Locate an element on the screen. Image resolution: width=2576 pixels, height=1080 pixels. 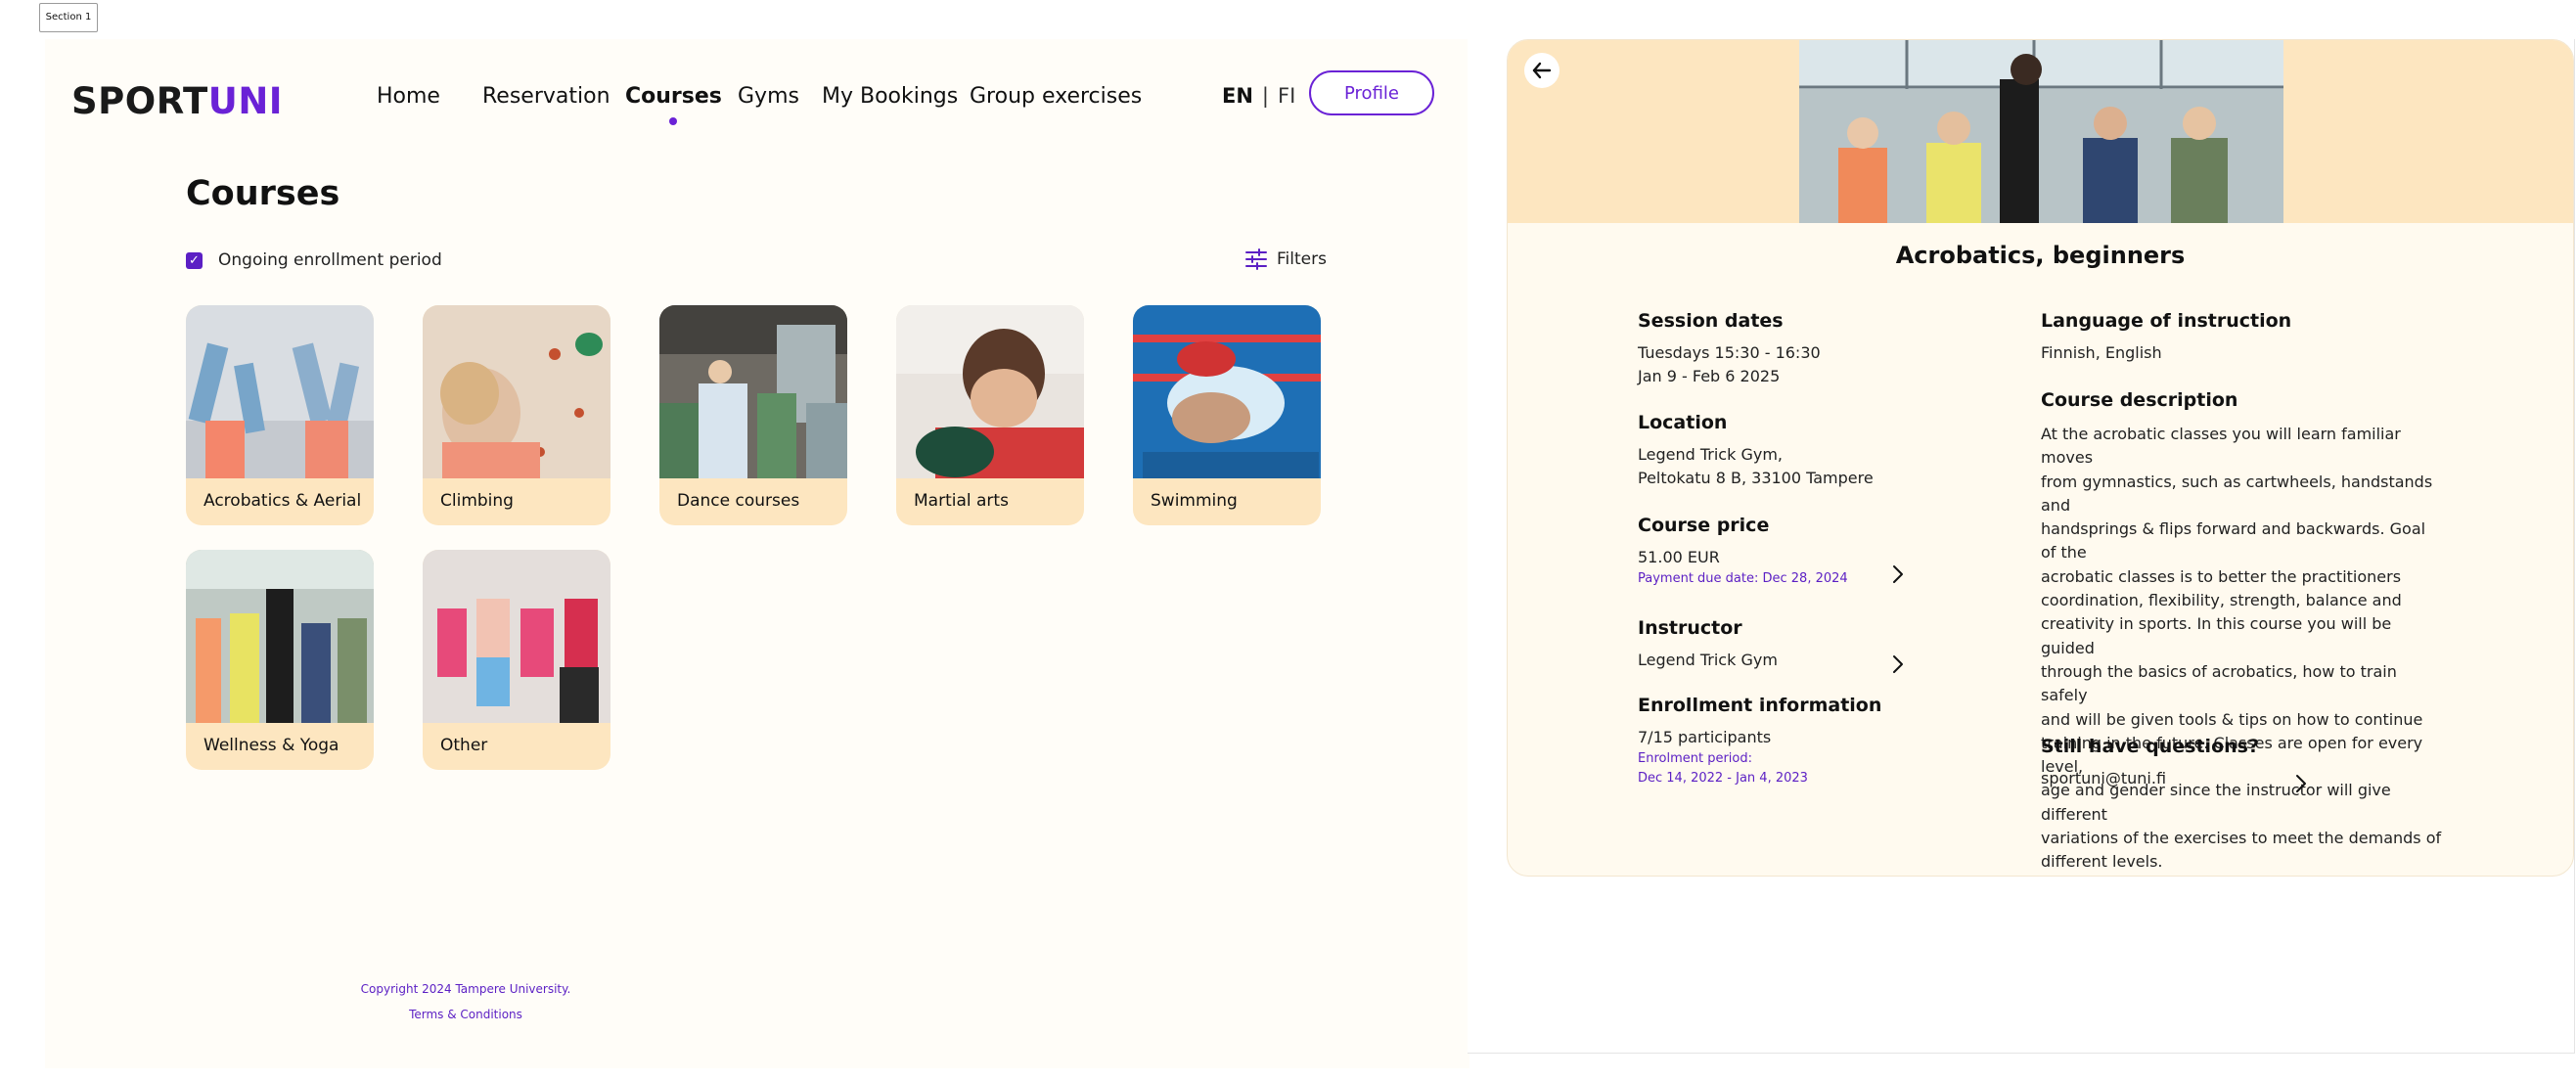
nav-courses: Courses is located at coordinates (673, 104).